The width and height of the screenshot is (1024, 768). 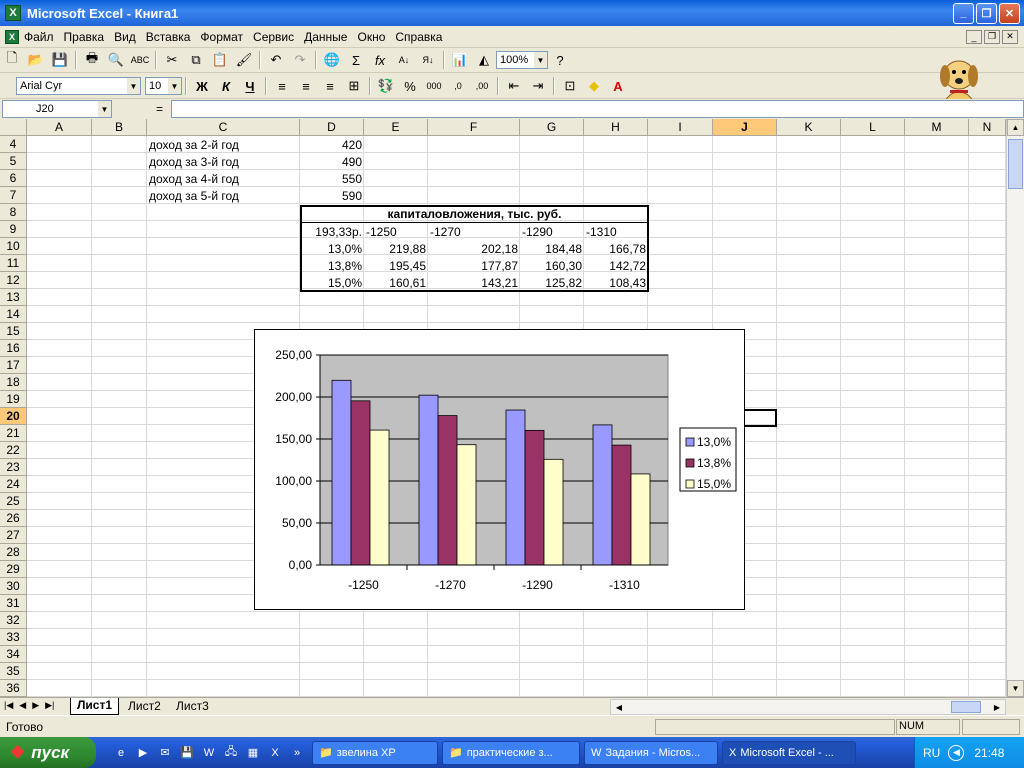 What do you see at coordinates (13, 467) in the screenshot?
I see `row-header-23: 23` at bounding box center [13, 467].